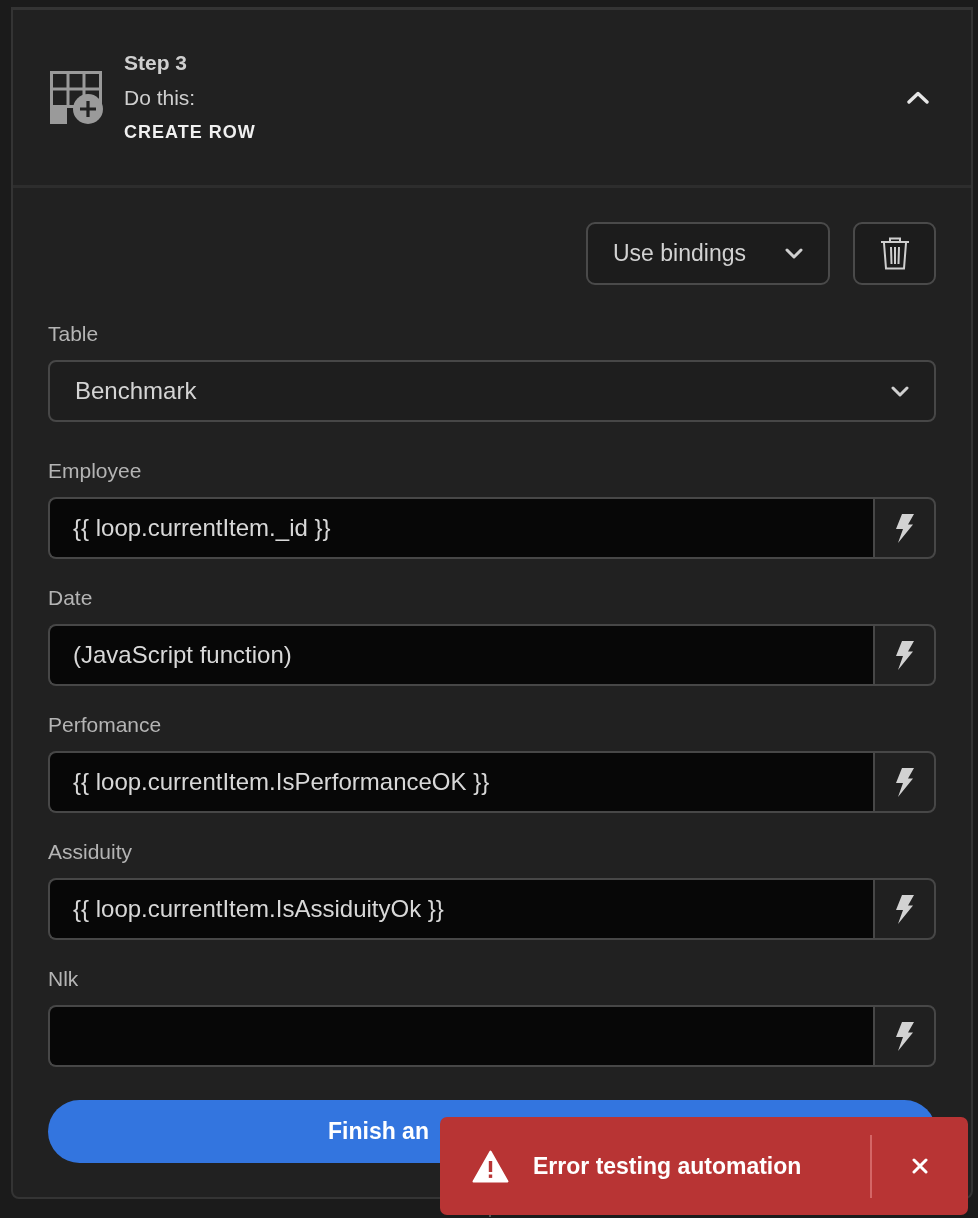 Image resolution: width=978 pixels, height=1218 pixels. Describe the element at coordinates (64, 979) in the screenshot. I see `field-label: Nlk` at that location.